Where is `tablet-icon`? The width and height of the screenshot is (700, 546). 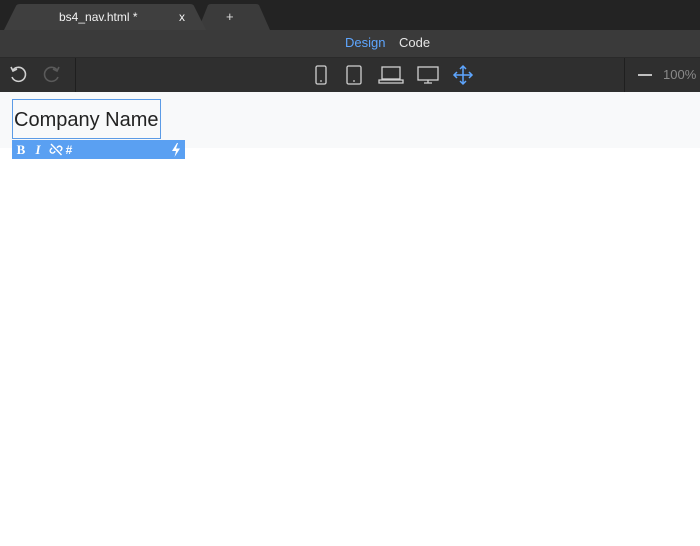 tablet-icon is located at coordinates (354, 75).